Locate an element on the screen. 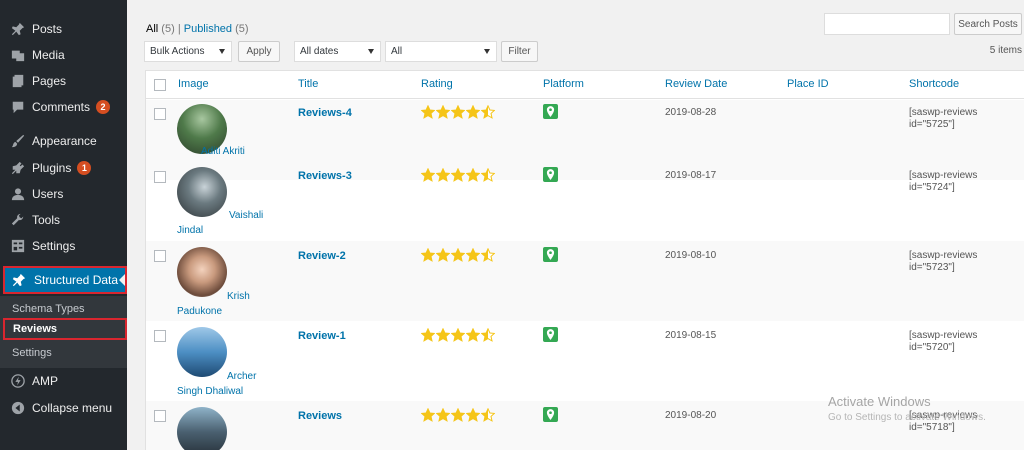 The height and width of the screenshot is (450, 1024). collapse-icon is located at coordinates (18, 408).